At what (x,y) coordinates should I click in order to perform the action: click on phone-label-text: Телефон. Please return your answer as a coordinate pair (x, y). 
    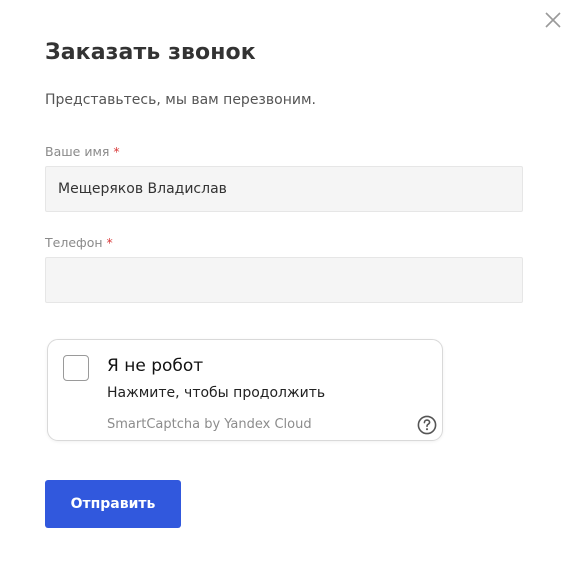
    Looking at the image, I should click on (74, 242).